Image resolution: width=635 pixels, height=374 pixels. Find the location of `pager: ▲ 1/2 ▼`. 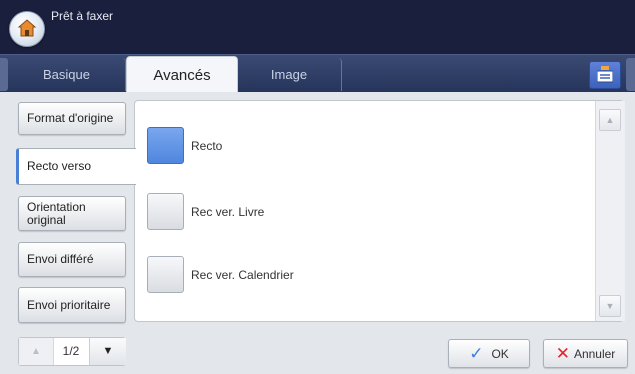

pager: ▲ 1/2 ▼ is located at coordinates (72, 351).